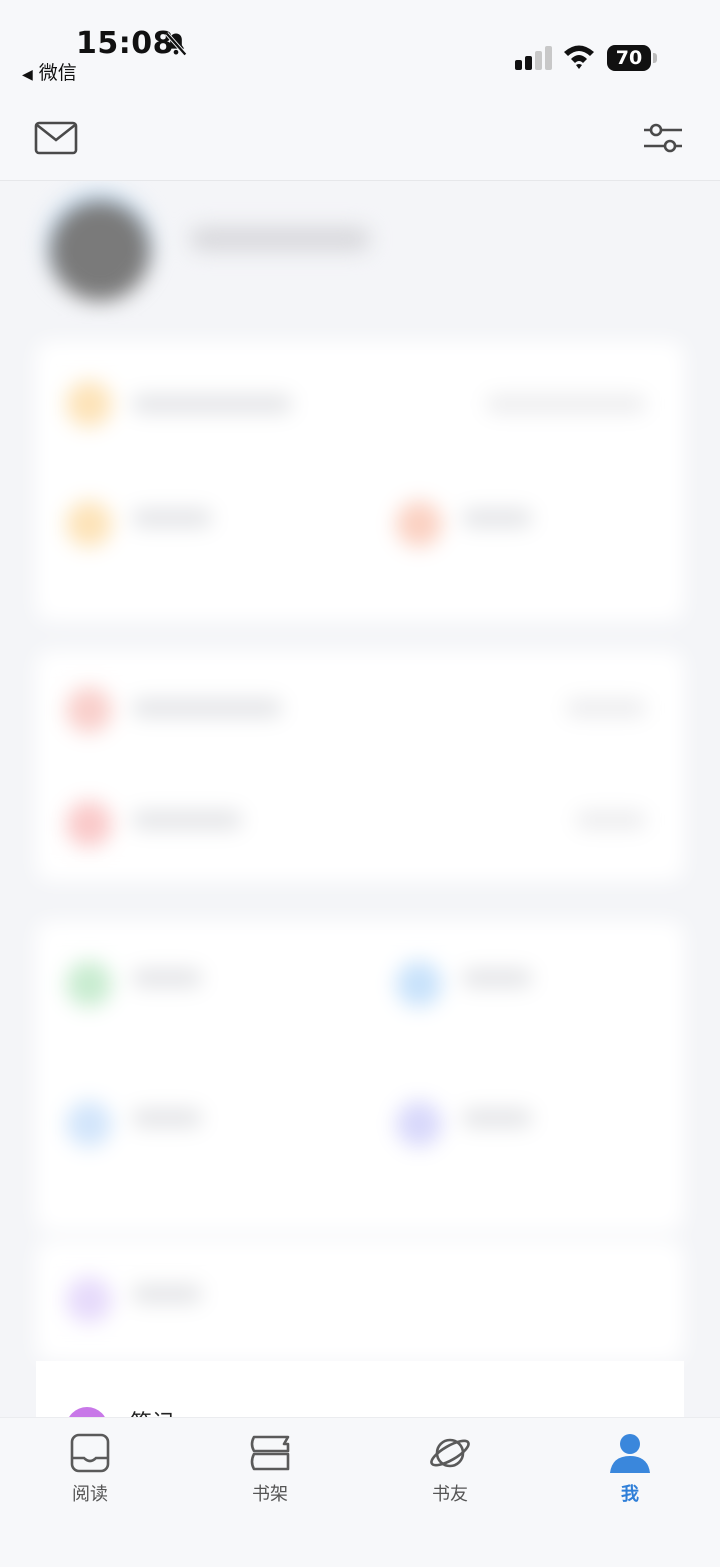  Describe the element at coordinates (450, 1472) in the screenshot. I see `tab-friends: 书友` at that location.